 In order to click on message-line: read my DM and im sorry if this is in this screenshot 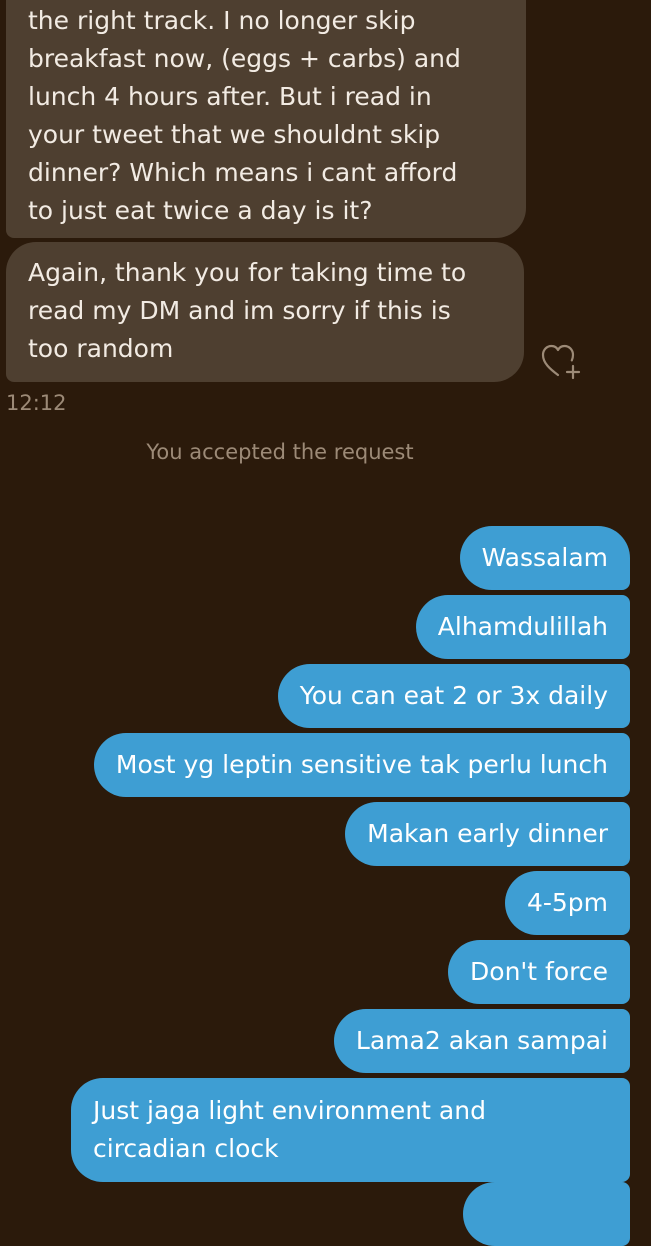, I will do `click(239, 310)`.